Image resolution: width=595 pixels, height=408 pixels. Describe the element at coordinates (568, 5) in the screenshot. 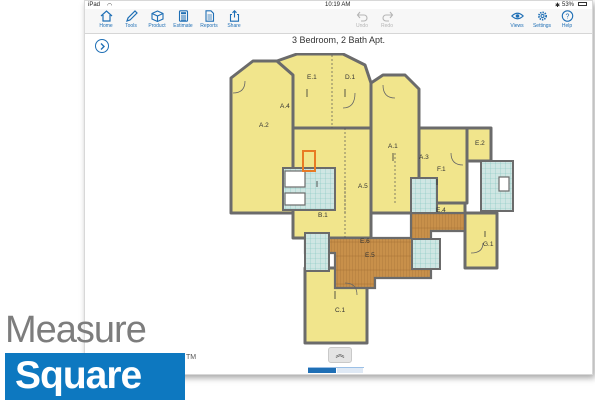

I see `battery-percent: 53%` at that location.